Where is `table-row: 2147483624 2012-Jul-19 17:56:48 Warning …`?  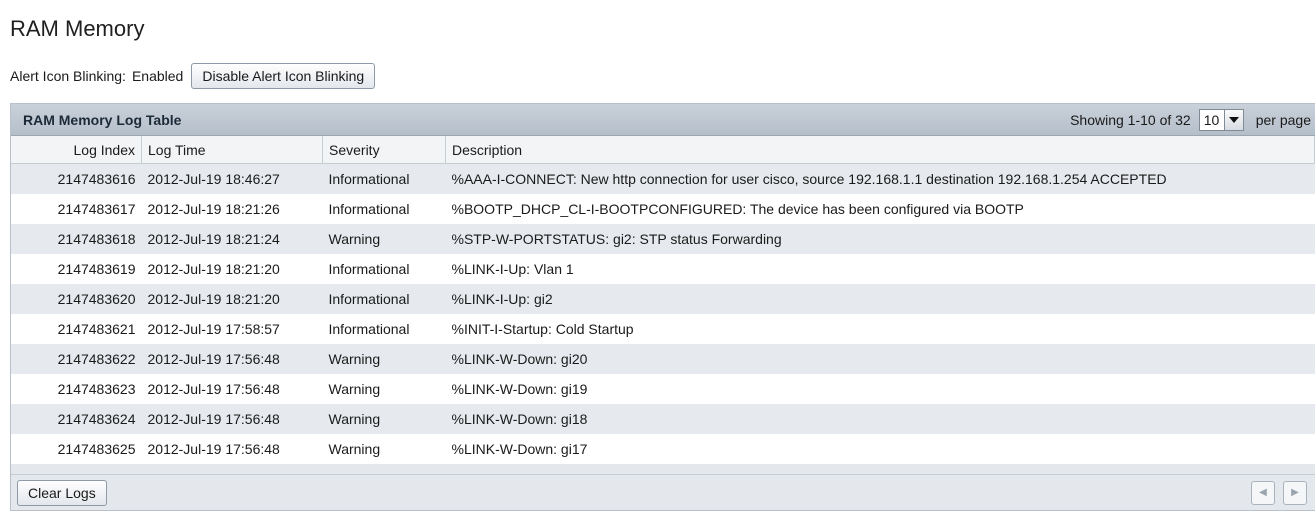 table-row: 2147483624 2012-Jul-19 17:56:48 Warning … is located at coordinates (663, 419).